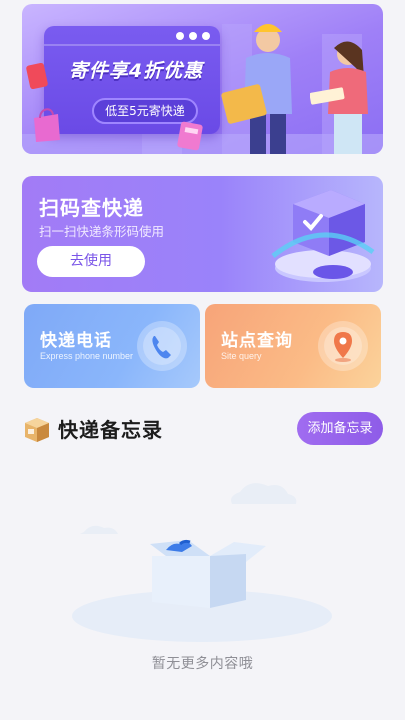  Describe the element at coordinates (202, 664) in the screenshot. I see `empty-state-text: 暂无更多内容哦` at that location.